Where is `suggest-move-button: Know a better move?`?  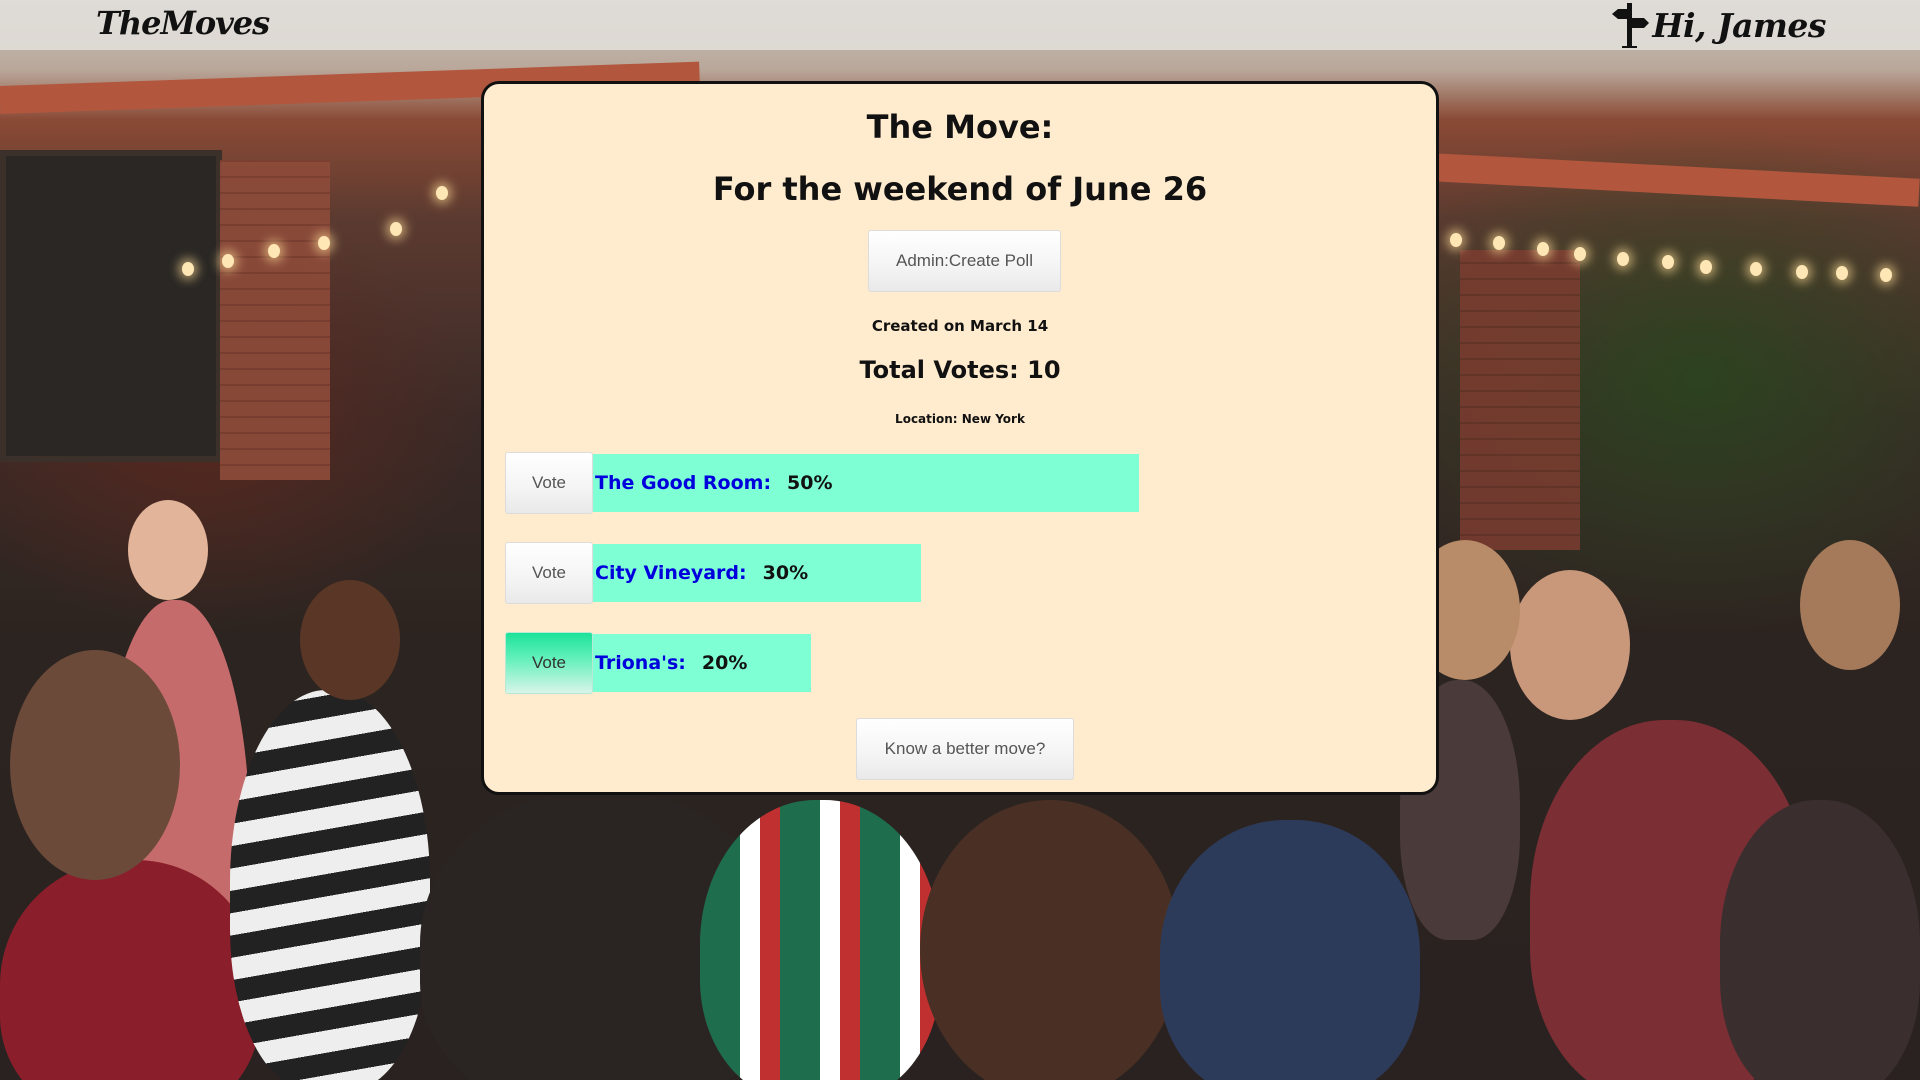 suggest-move-button: Know a better move? is located at coordinates (965, 749).